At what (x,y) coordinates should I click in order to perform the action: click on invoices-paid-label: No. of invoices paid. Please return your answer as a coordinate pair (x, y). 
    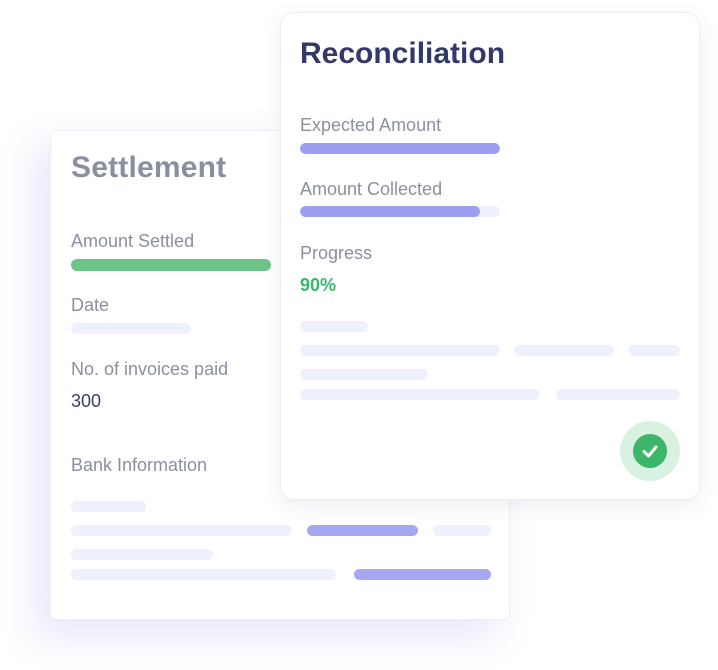
    Looking at the image, I should click on (150, 369).